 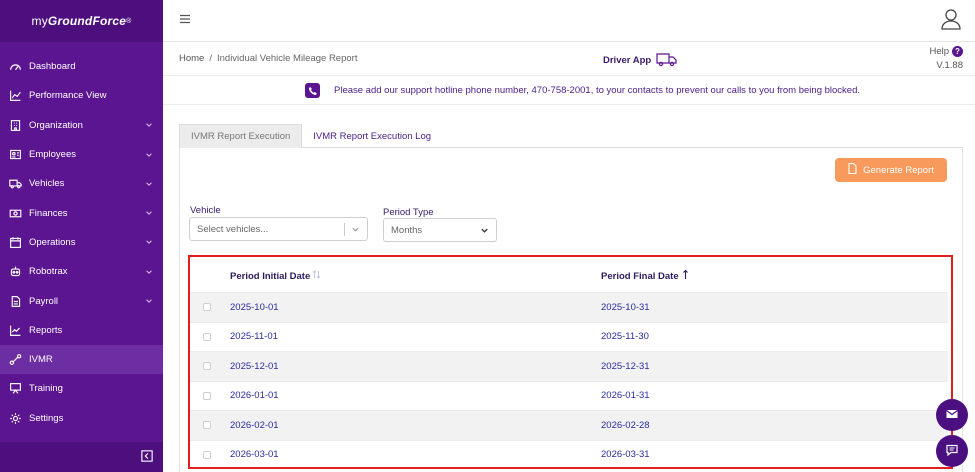 What do you see at coordinates (946, 58) in the screenshot?
I see `help-area: Help ? V.1.88` at bounding box center [946, 58].